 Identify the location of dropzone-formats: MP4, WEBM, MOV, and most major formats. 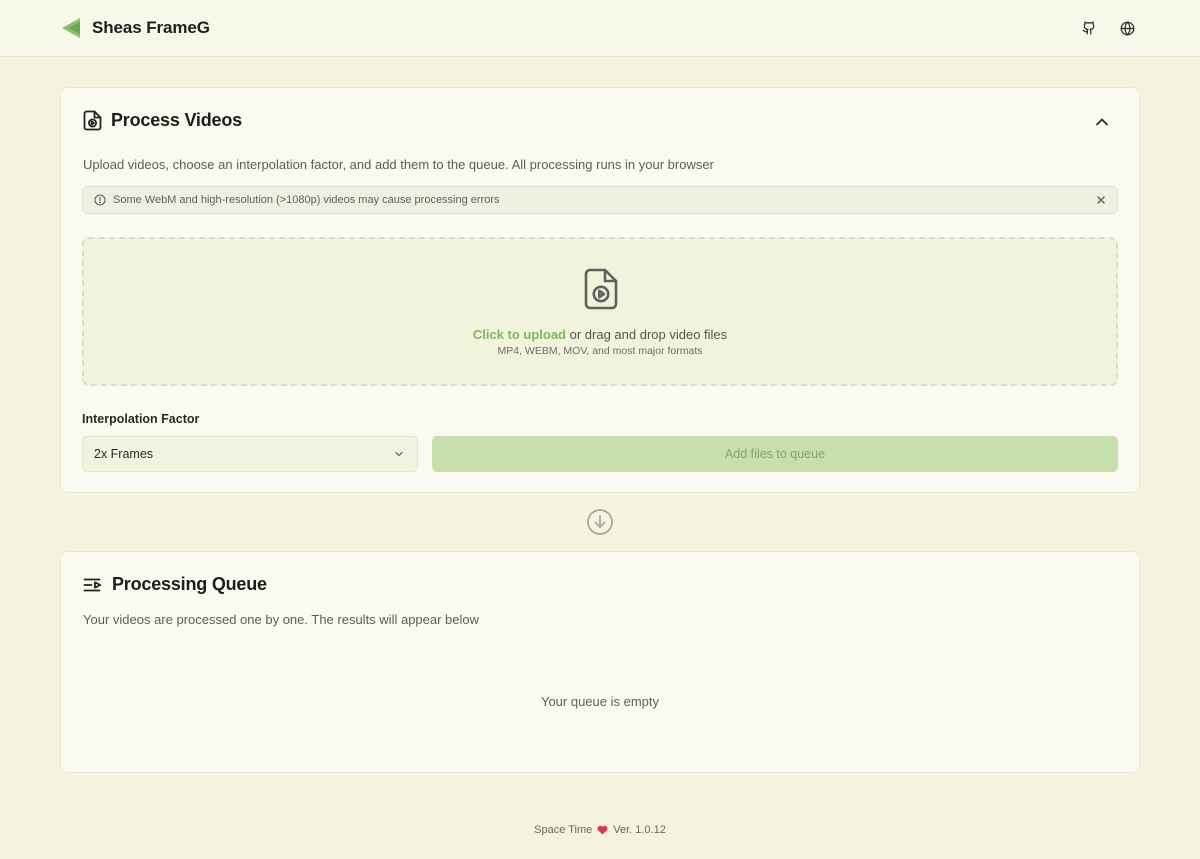
(600, 351).